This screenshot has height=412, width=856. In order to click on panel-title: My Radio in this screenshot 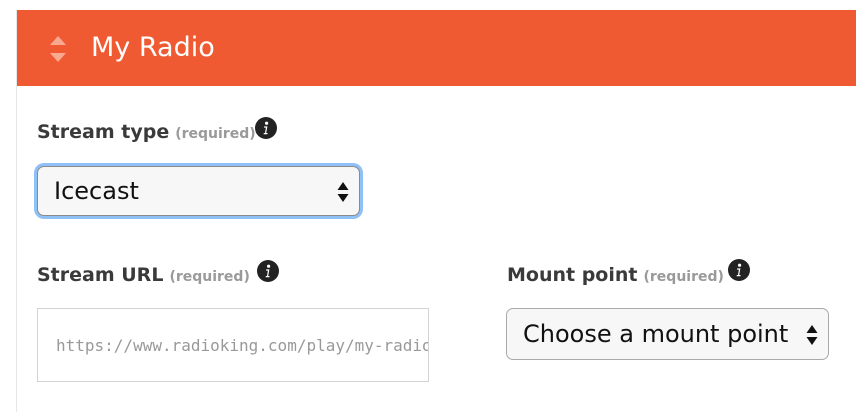, I will do `click(153, 47)`.